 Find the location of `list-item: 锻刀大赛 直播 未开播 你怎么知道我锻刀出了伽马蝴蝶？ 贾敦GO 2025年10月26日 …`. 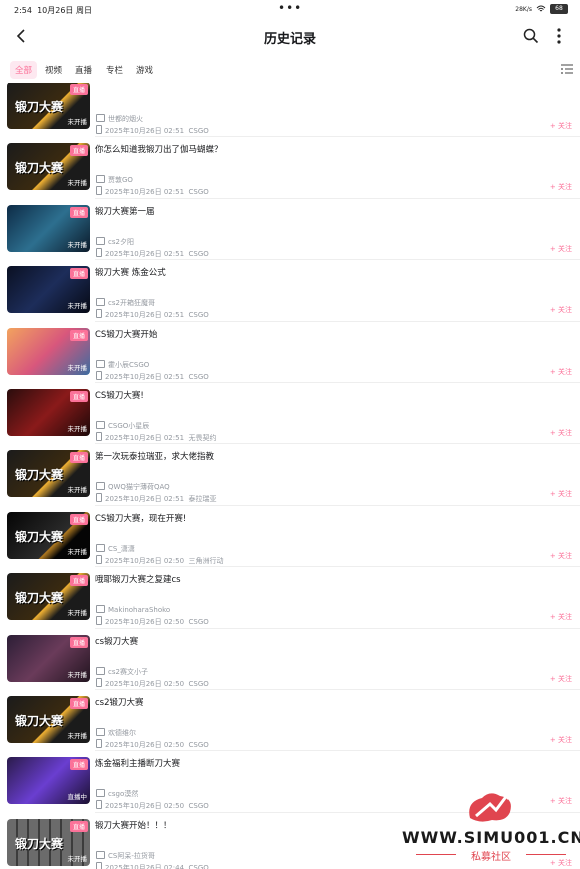

list-item: 锻刀大赛 直播 未开播 你怎么知道我锻刀出了伽马蝴蝶？ 贾敦GO 2025年10月26日 … is located at coordinates (290, 168).